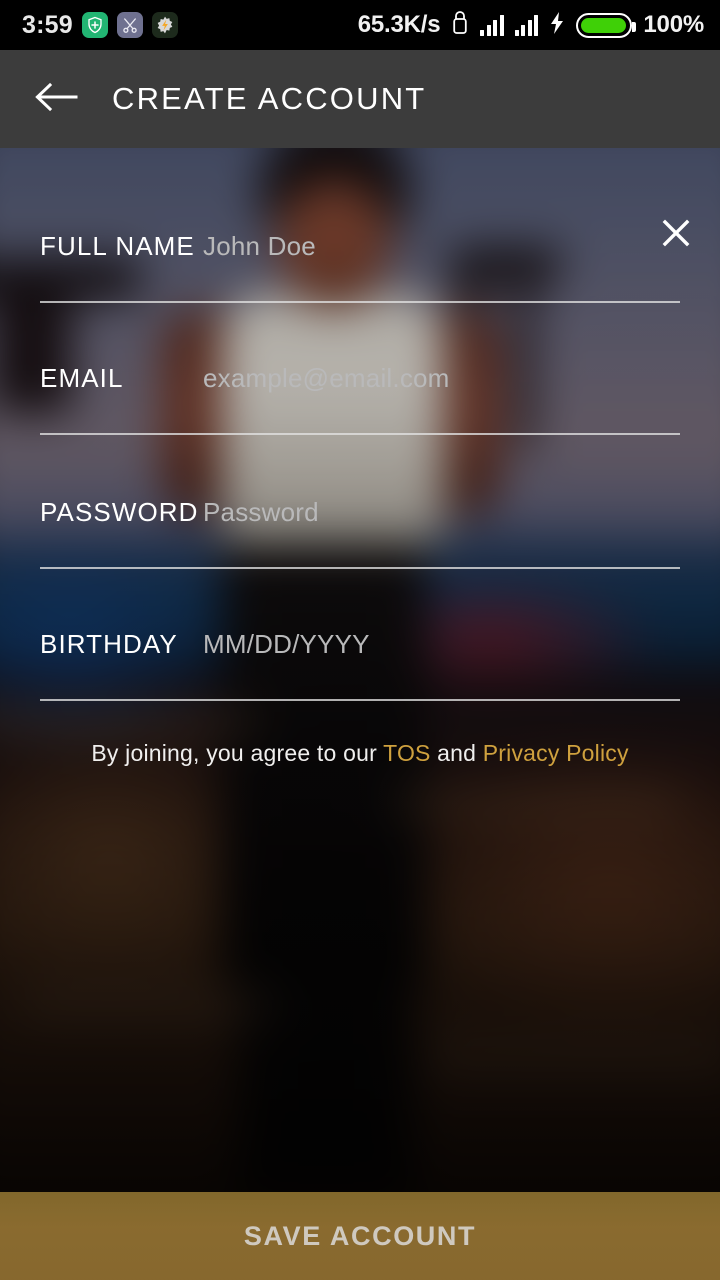 The image size is (720, 1280). Describe the element at coordinates (47, 24) in the screenshot. I see `status-time: 3:59` at that location.